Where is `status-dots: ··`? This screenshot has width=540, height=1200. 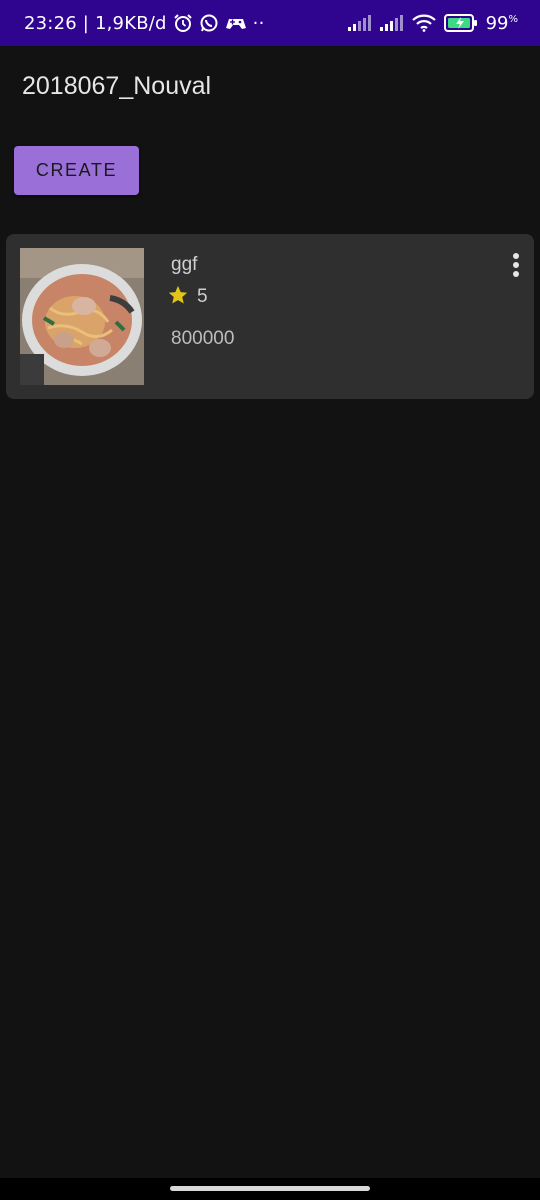 status-dots: ·· is located at coordinates (258, 23).